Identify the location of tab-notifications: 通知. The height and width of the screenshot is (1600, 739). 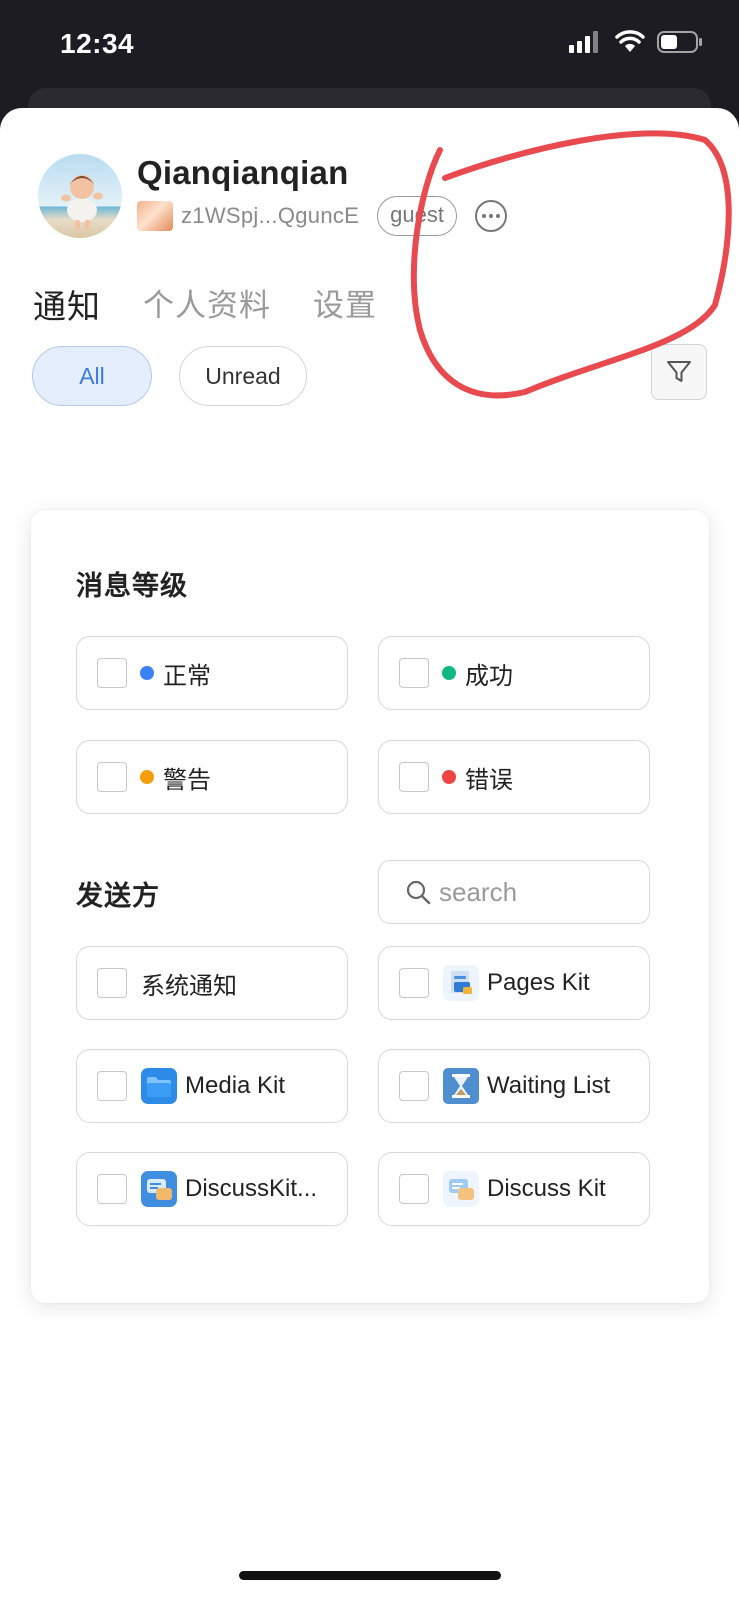
(67, 304).